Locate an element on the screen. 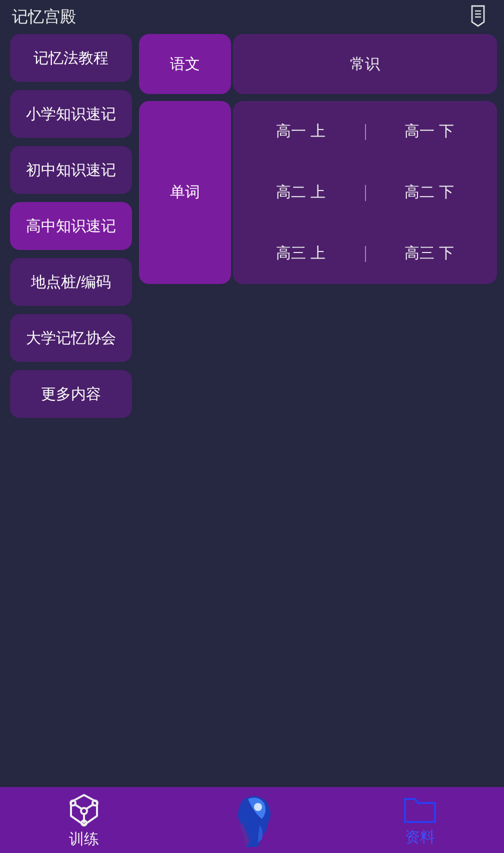  sidebar-item: 高中知识速记 is located at coordinates (71, 226).